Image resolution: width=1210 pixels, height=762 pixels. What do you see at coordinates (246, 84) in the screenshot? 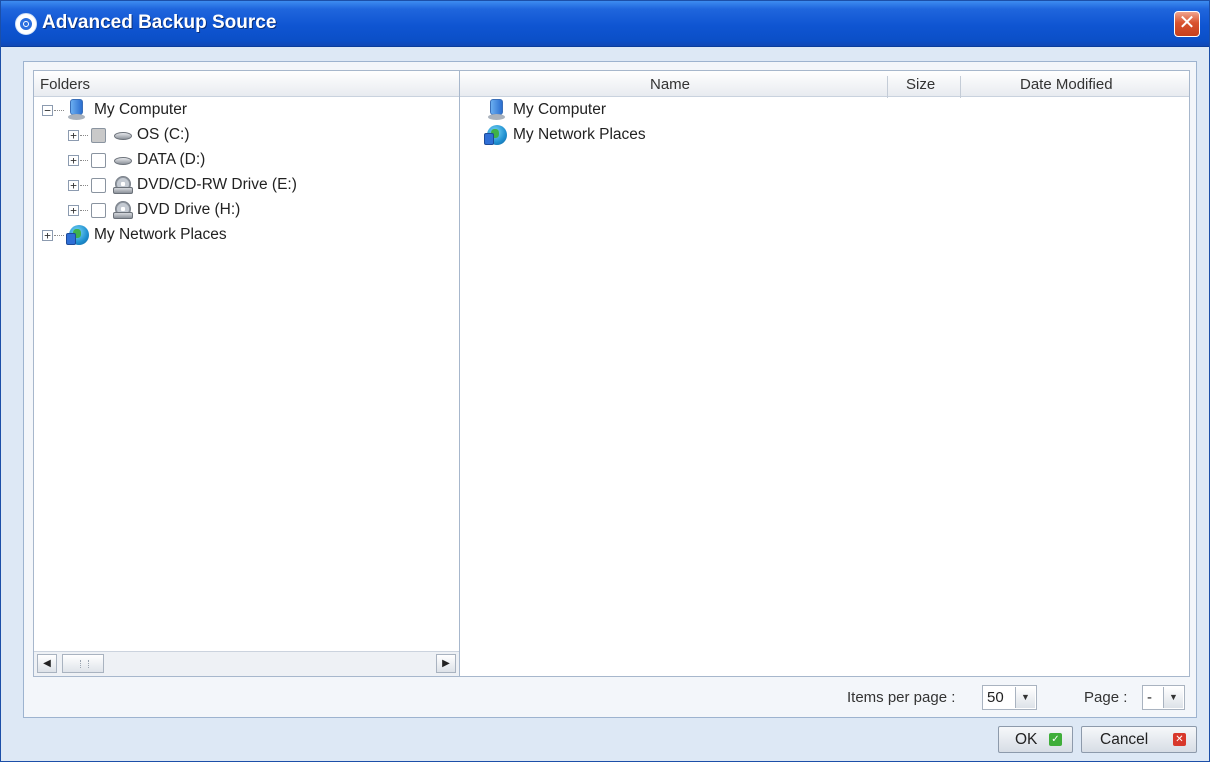
I see `folders-header: Folders` at bounding box center [246, 84].